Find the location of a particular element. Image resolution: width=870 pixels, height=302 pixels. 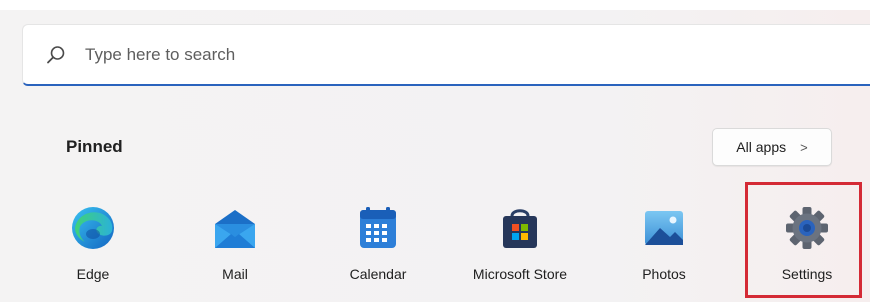

photos-icon is located at coordinates (664, 228).